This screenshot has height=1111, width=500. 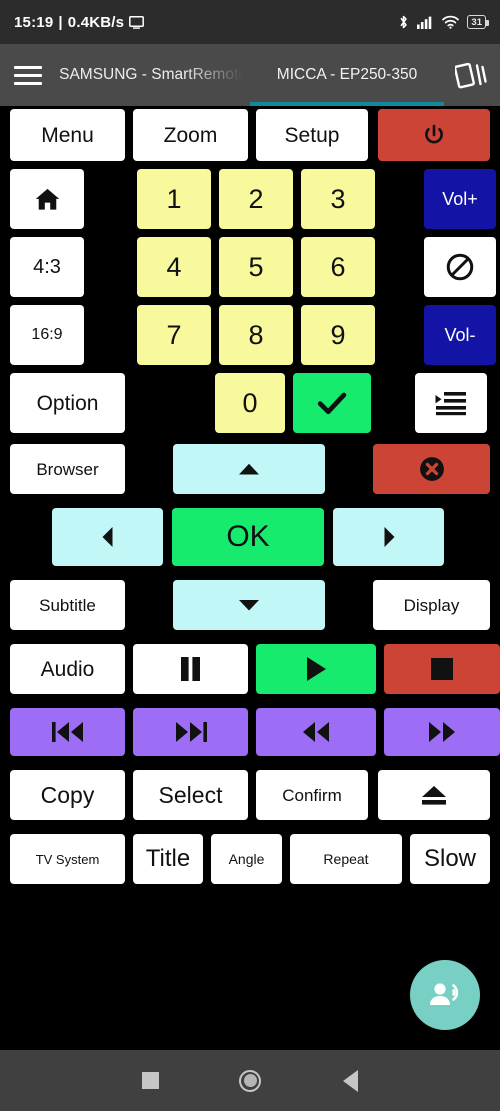 I want to click on button-aspect-16-9: 16:9, so click(x=47, y=335).